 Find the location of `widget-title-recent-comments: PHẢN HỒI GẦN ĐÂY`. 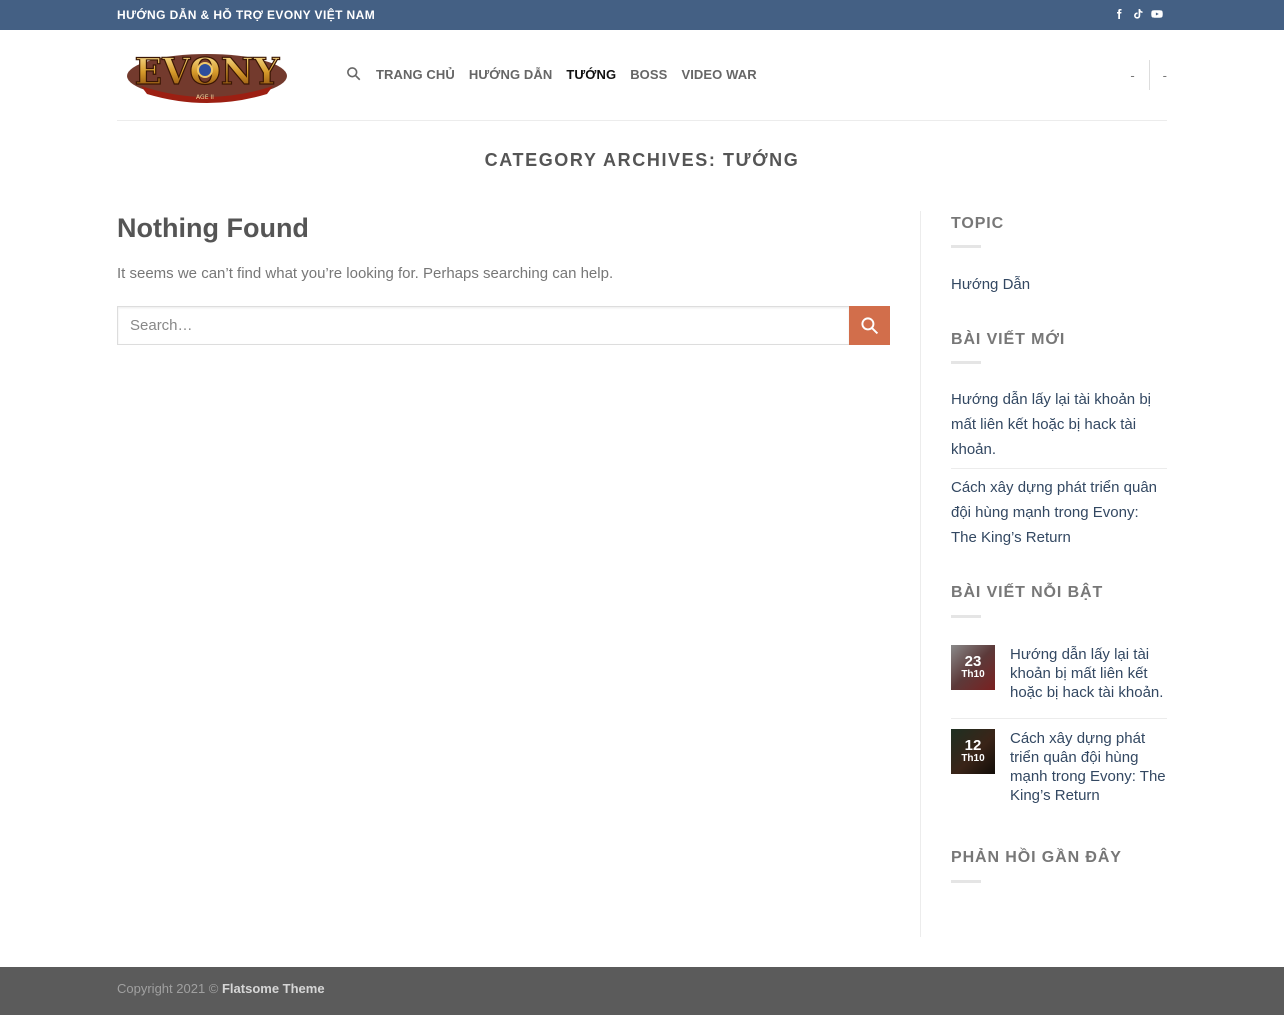

widget-title-recent-comments: PHẢN HỒI GẦN ĐÂY is located at coordinates (1036, 857).